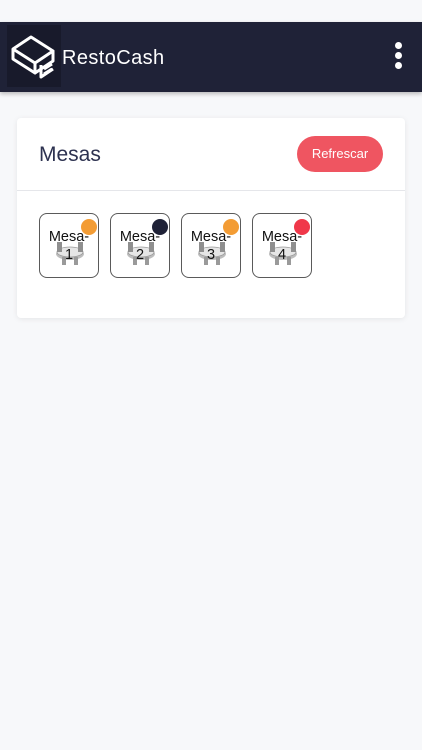 The width and height of the screenshot is (422, 750). What do you see at coordinates (34, 56) in the screenshot?
I see `restocash-logo-icon` at bounding box center [34, 56].